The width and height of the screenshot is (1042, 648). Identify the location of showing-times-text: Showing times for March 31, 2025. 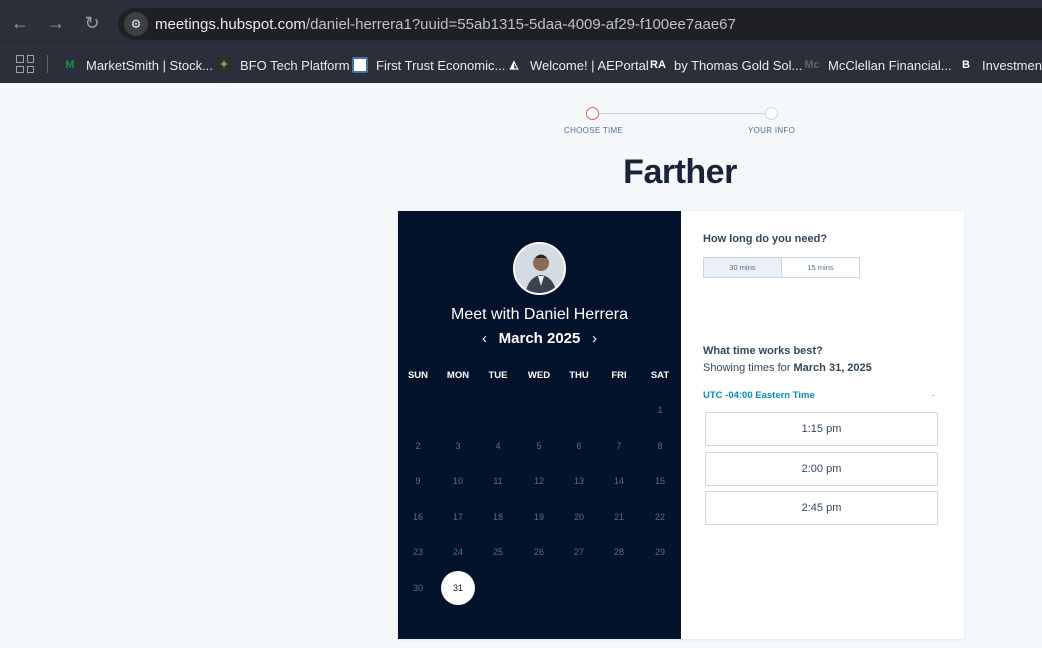
(787, 368).